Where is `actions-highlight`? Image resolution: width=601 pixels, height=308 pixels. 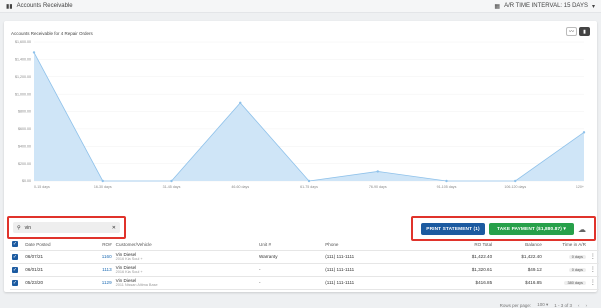
actions-highlight is located at coordinates (503, 228).